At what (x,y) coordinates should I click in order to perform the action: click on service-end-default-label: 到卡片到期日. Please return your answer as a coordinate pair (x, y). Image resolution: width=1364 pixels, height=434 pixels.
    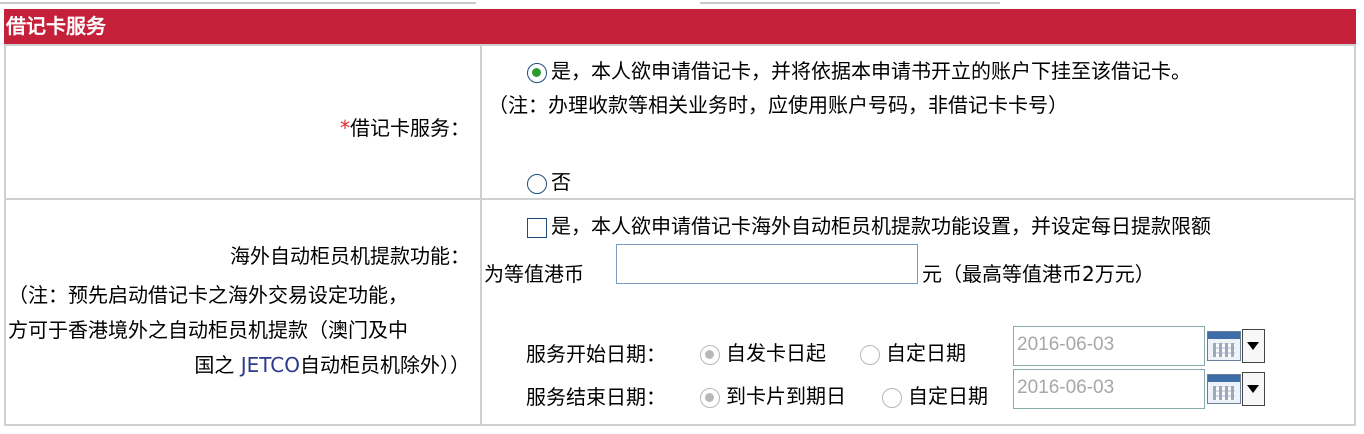
    Looking at the image, I should click on (786, 396).